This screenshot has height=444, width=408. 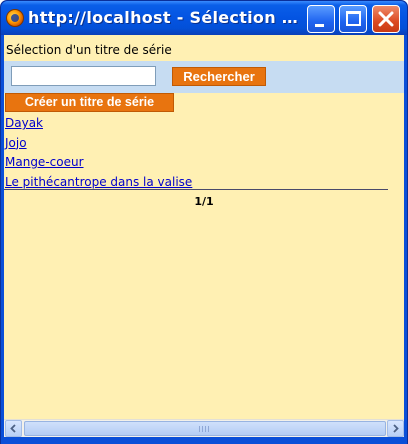 I want to click on scrollbar-grip, so click(x=204, y=429).